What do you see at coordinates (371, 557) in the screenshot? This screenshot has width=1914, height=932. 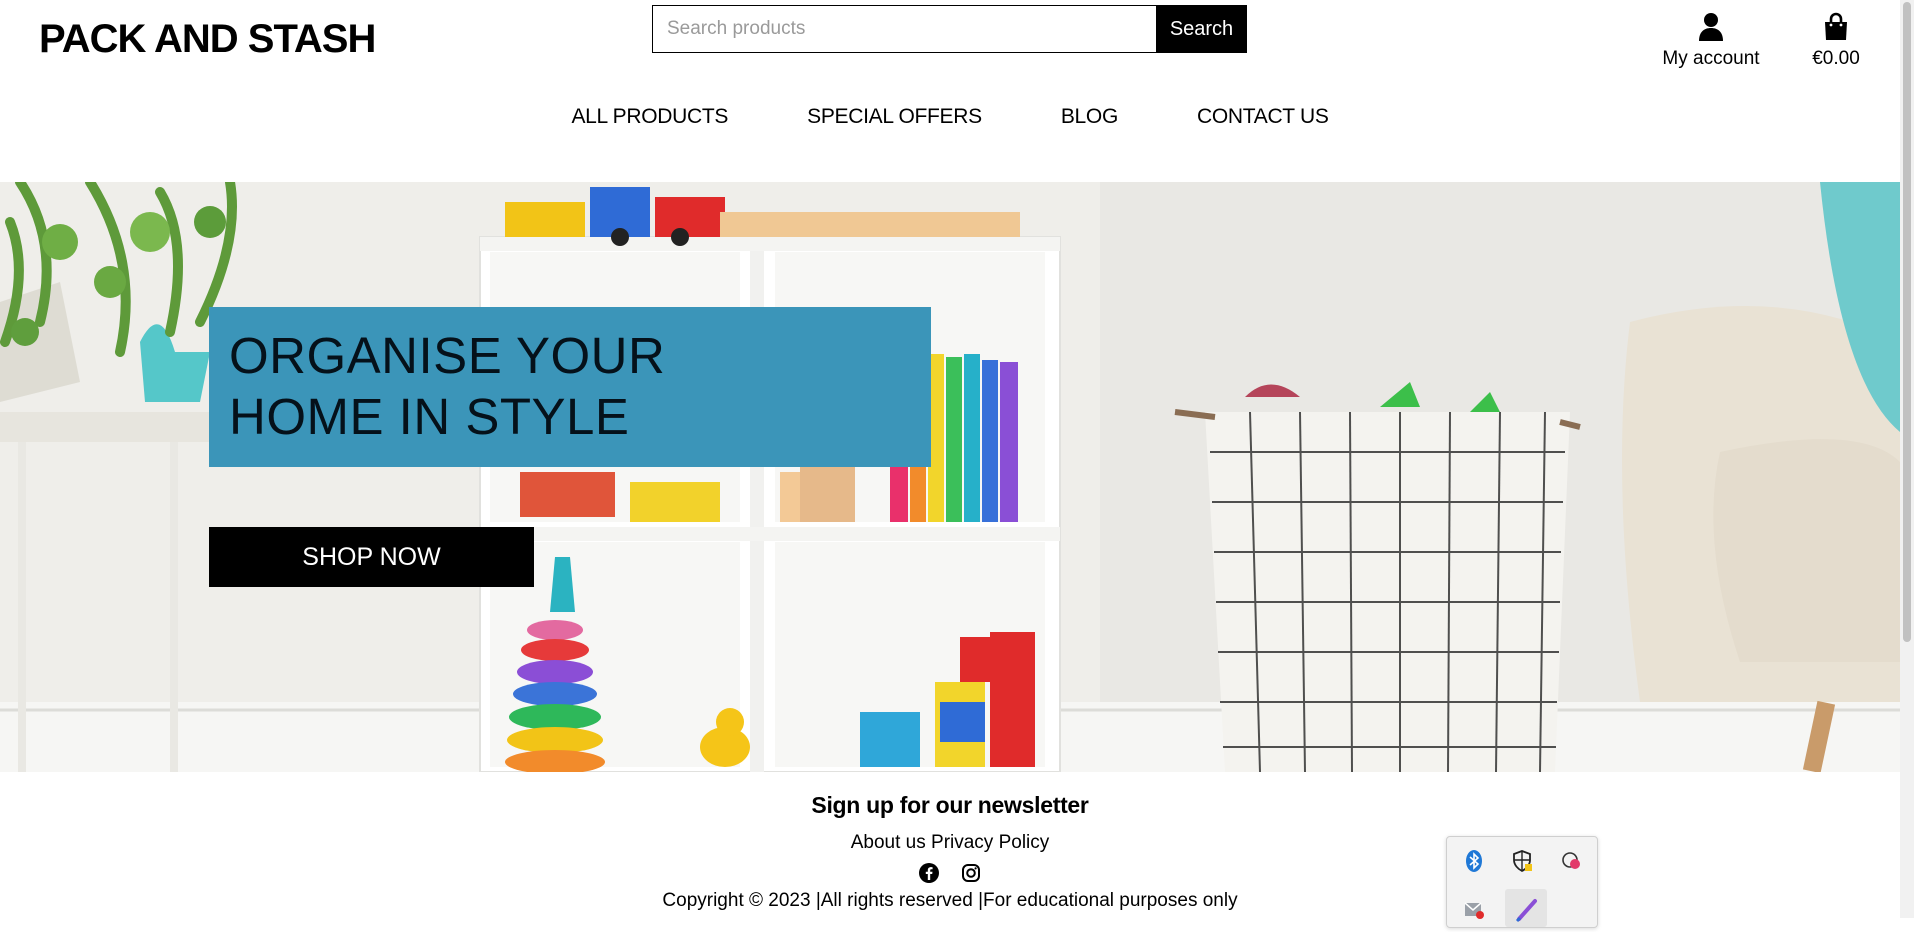 I see `shop-now-button: SHOP NOW` at bounding box center [371, 557].